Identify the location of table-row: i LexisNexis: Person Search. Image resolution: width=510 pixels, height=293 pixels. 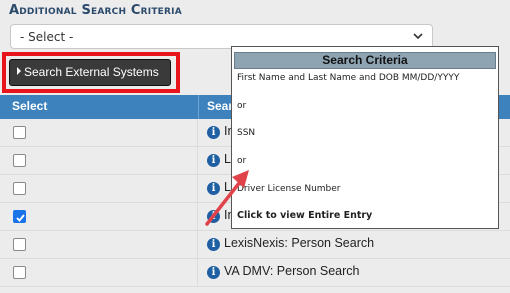
(255, 245).